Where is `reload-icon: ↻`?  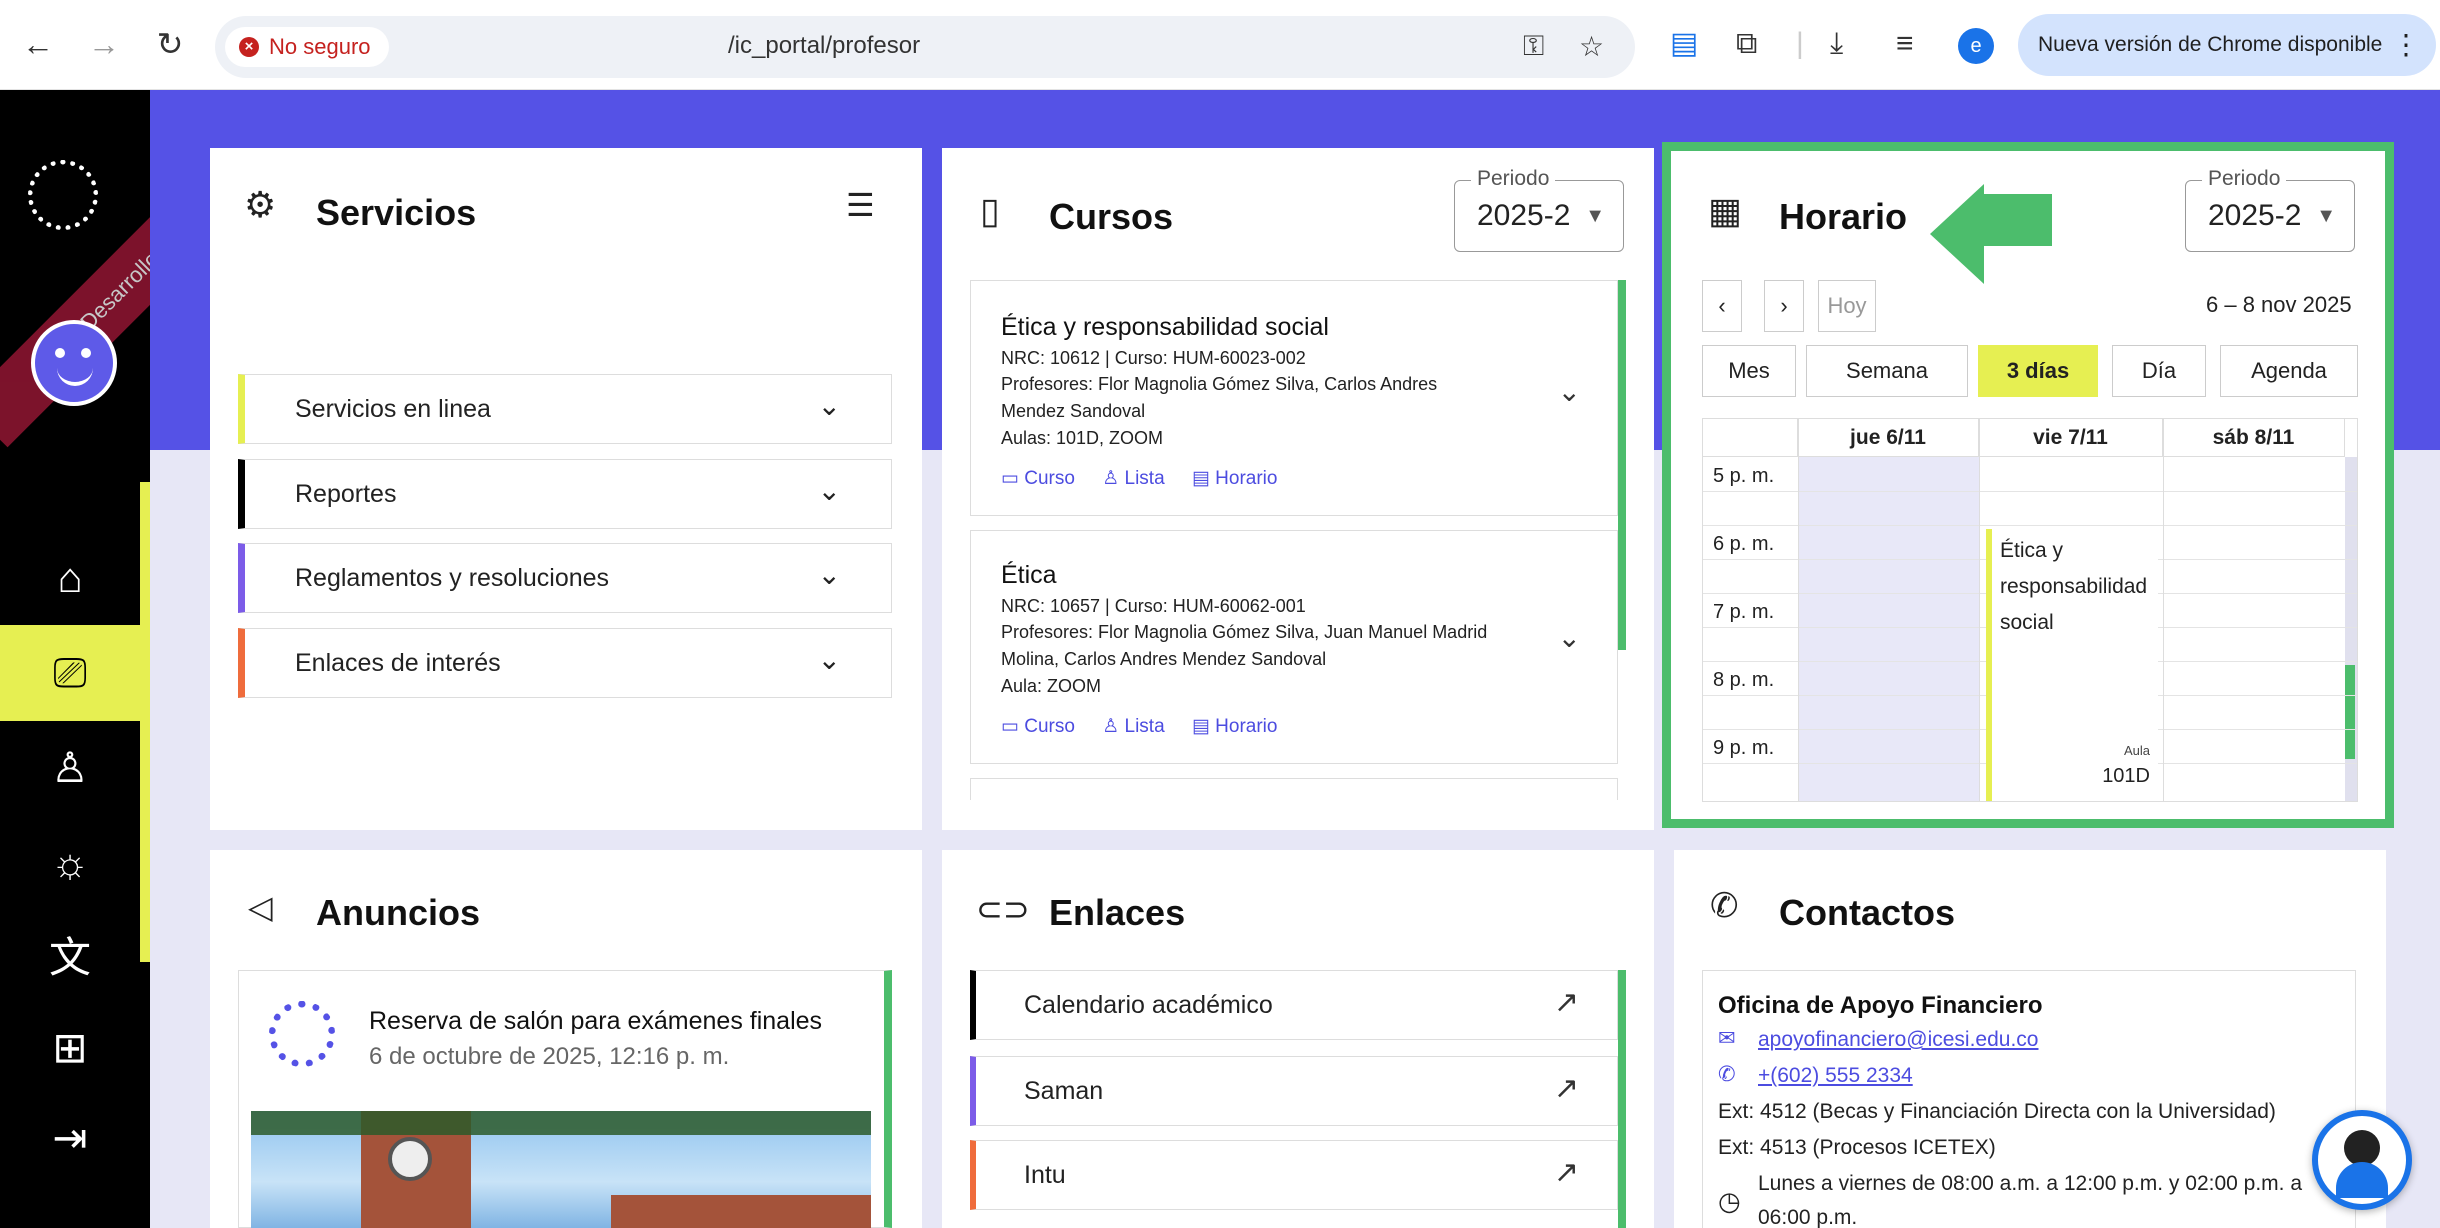
reload-icon: ↻ is located at coordinates (170, 44).